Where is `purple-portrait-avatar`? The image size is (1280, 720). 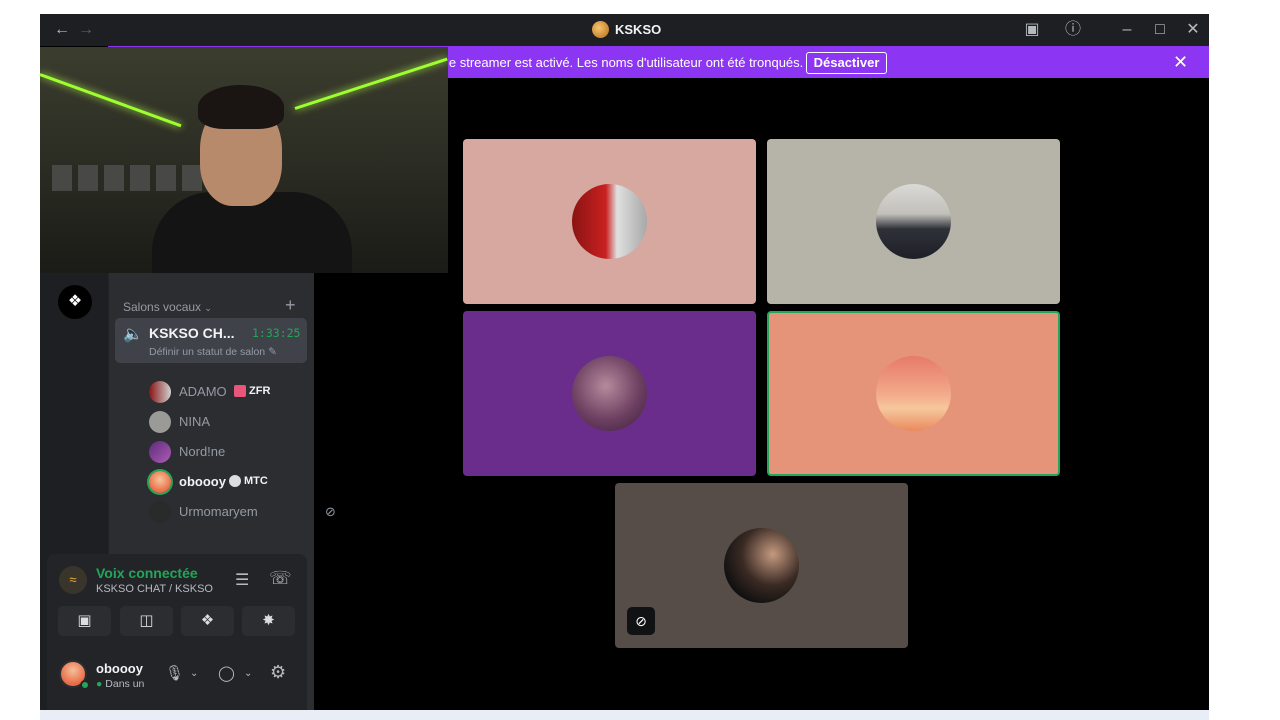
purple-portrait-avatar is located at coordinates (609, 393).